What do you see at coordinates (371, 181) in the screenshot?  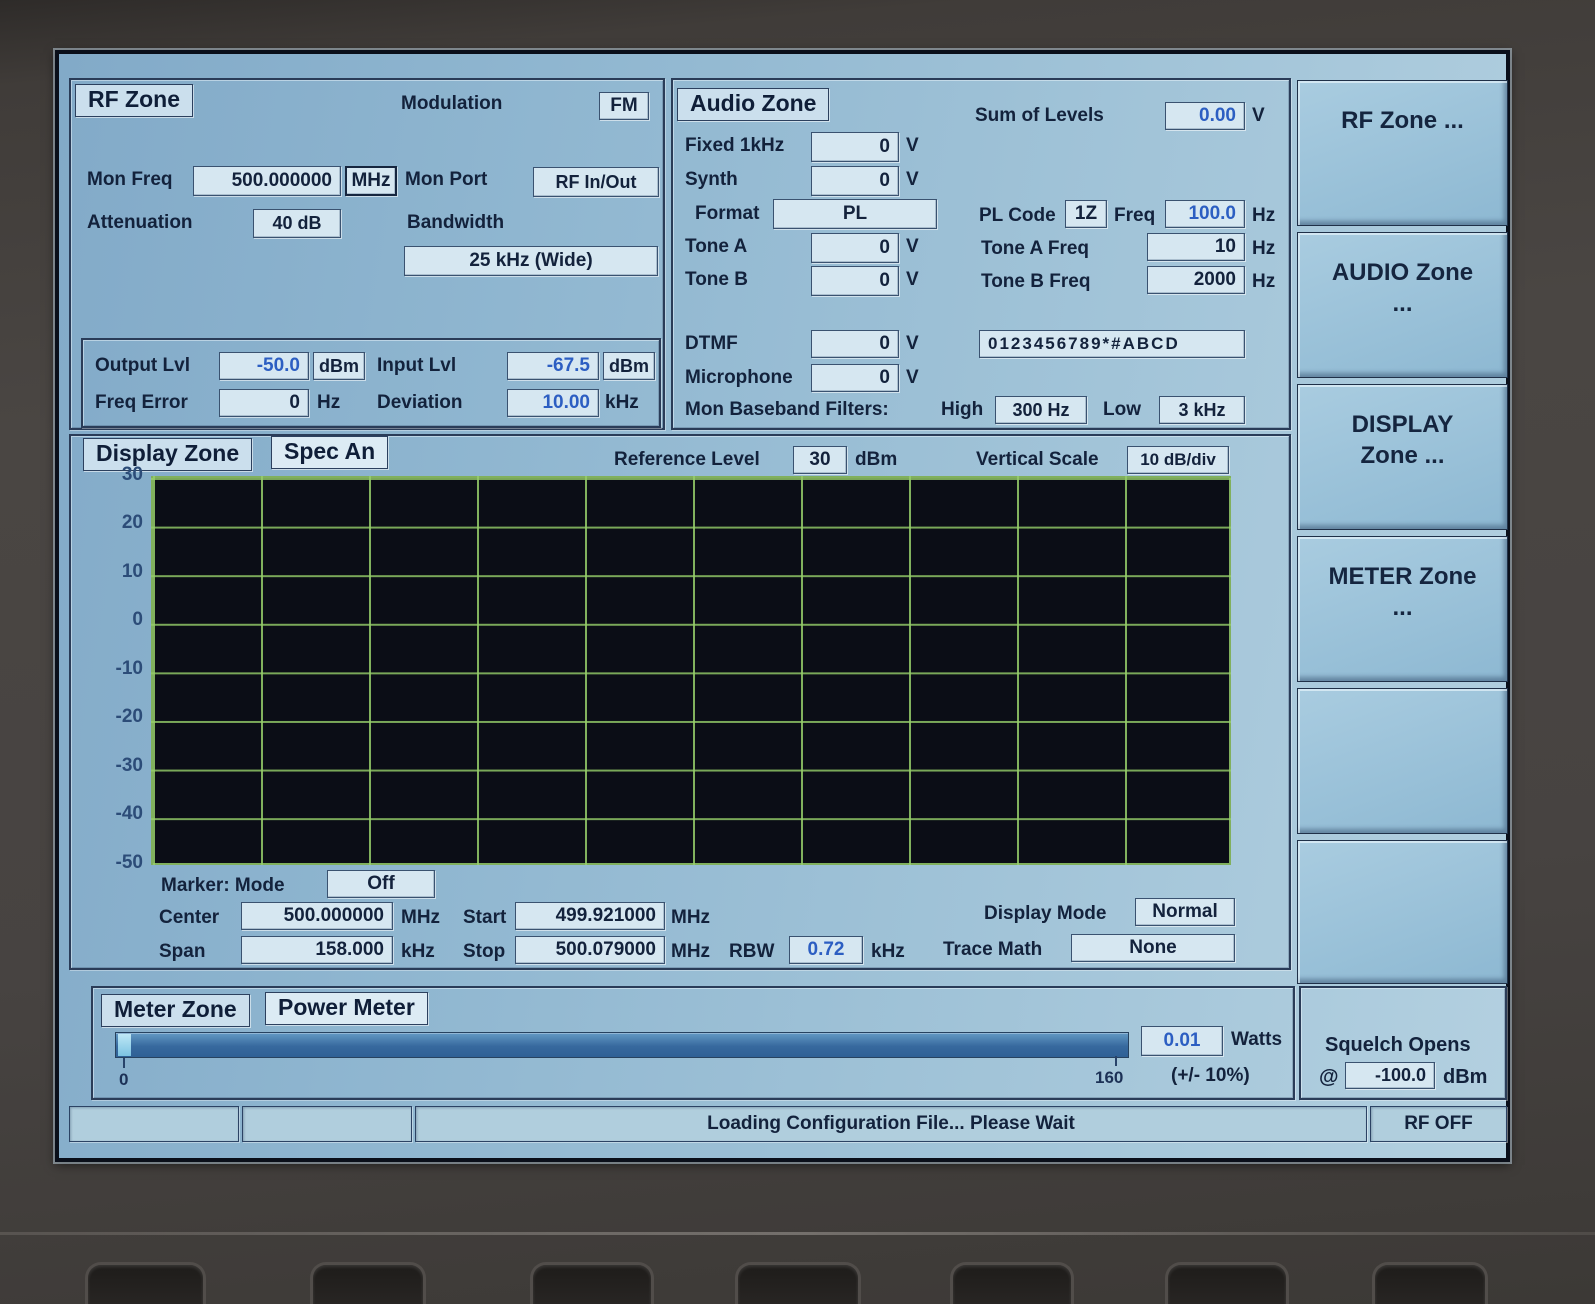 I see `mon-freq-unit-button: MHz` at bounding box center [371, 181].